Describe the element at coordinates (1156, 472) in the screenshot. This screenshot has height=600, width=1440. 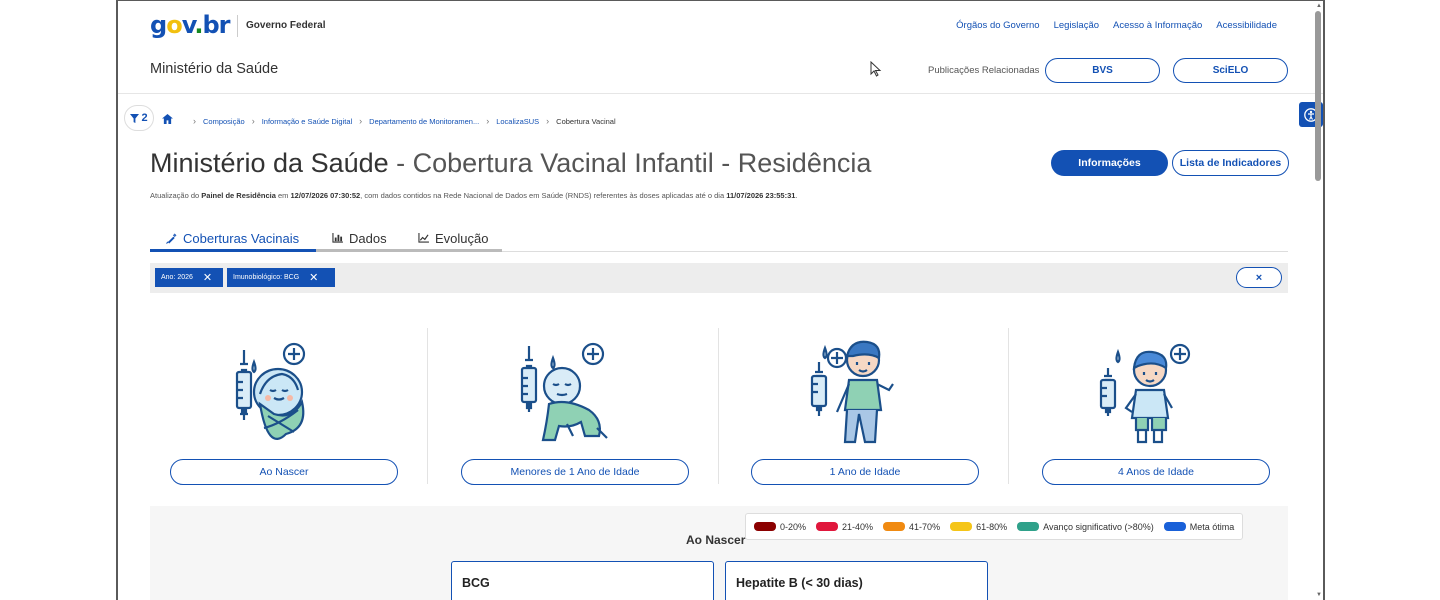
I see `4-anos-button: 4 Anos de Idade` at that location.